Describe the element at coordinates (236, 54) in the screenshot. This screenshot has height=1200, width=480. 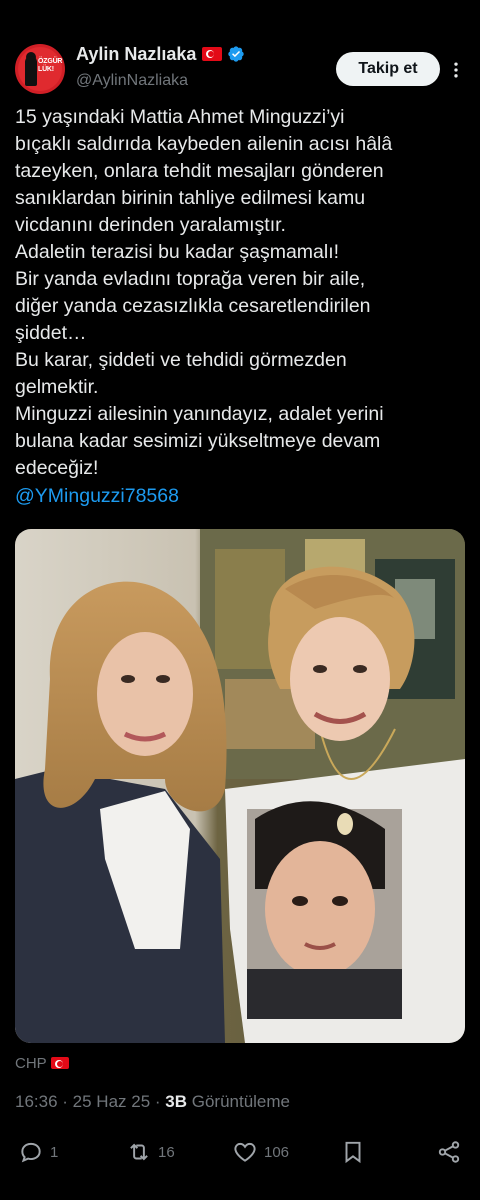
I see `verified-badge-icon` at that location.